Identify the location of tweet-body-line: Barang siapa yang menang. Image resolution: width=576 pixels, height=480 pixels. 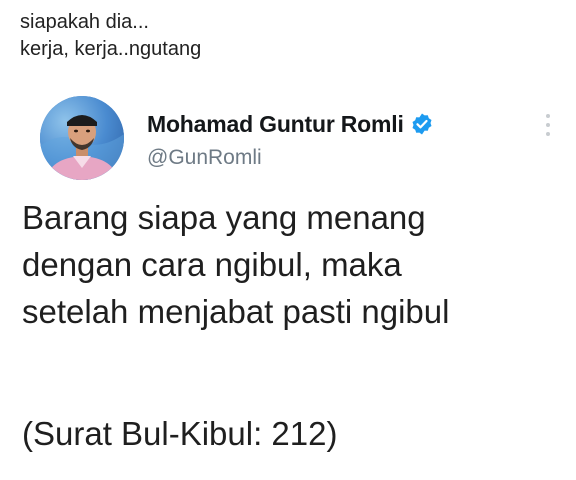
(224, 217).